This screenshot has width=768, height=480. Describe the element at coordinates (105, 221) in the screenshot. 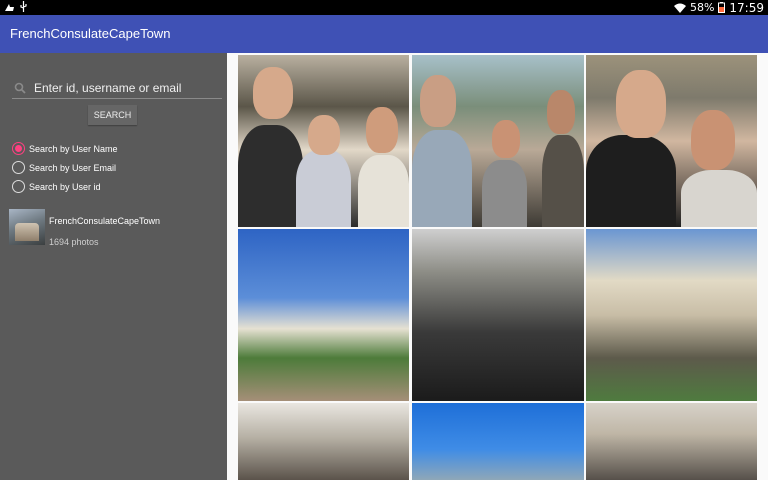

I see `user-name: FrenchConsulateCapeTown` at that location.